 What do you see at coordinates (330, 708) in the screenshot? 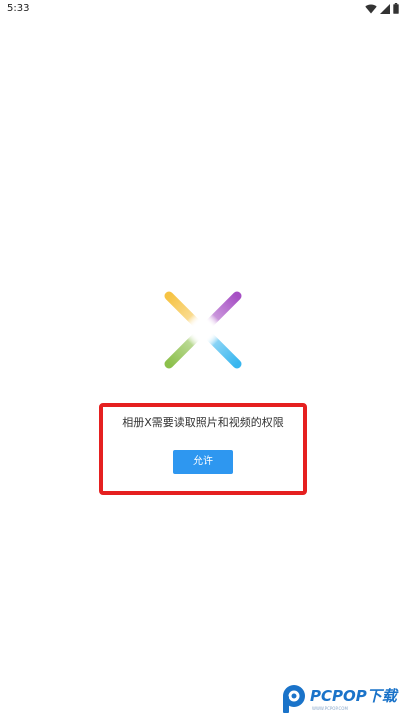
I see `watermark-tagline: WWW.PCPOP.COM` at bounding box center [330, 708].